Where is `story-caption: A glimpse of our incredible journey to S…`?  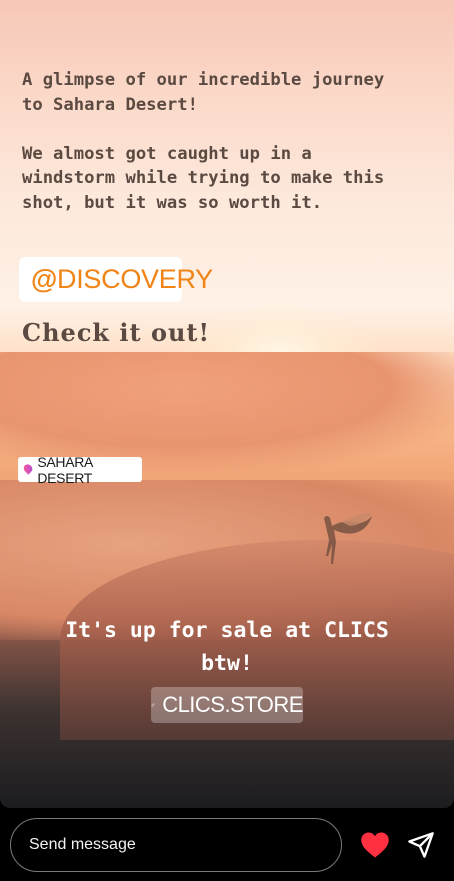
story-caption: A glimpse of our incredible journey to S… is located at coordinates (203, 141).